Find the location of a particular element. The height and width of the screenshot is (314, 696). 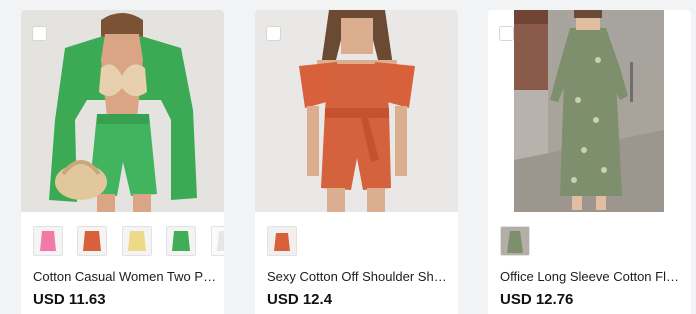

color-thumbnail-white is located at coordinates (217, 241).